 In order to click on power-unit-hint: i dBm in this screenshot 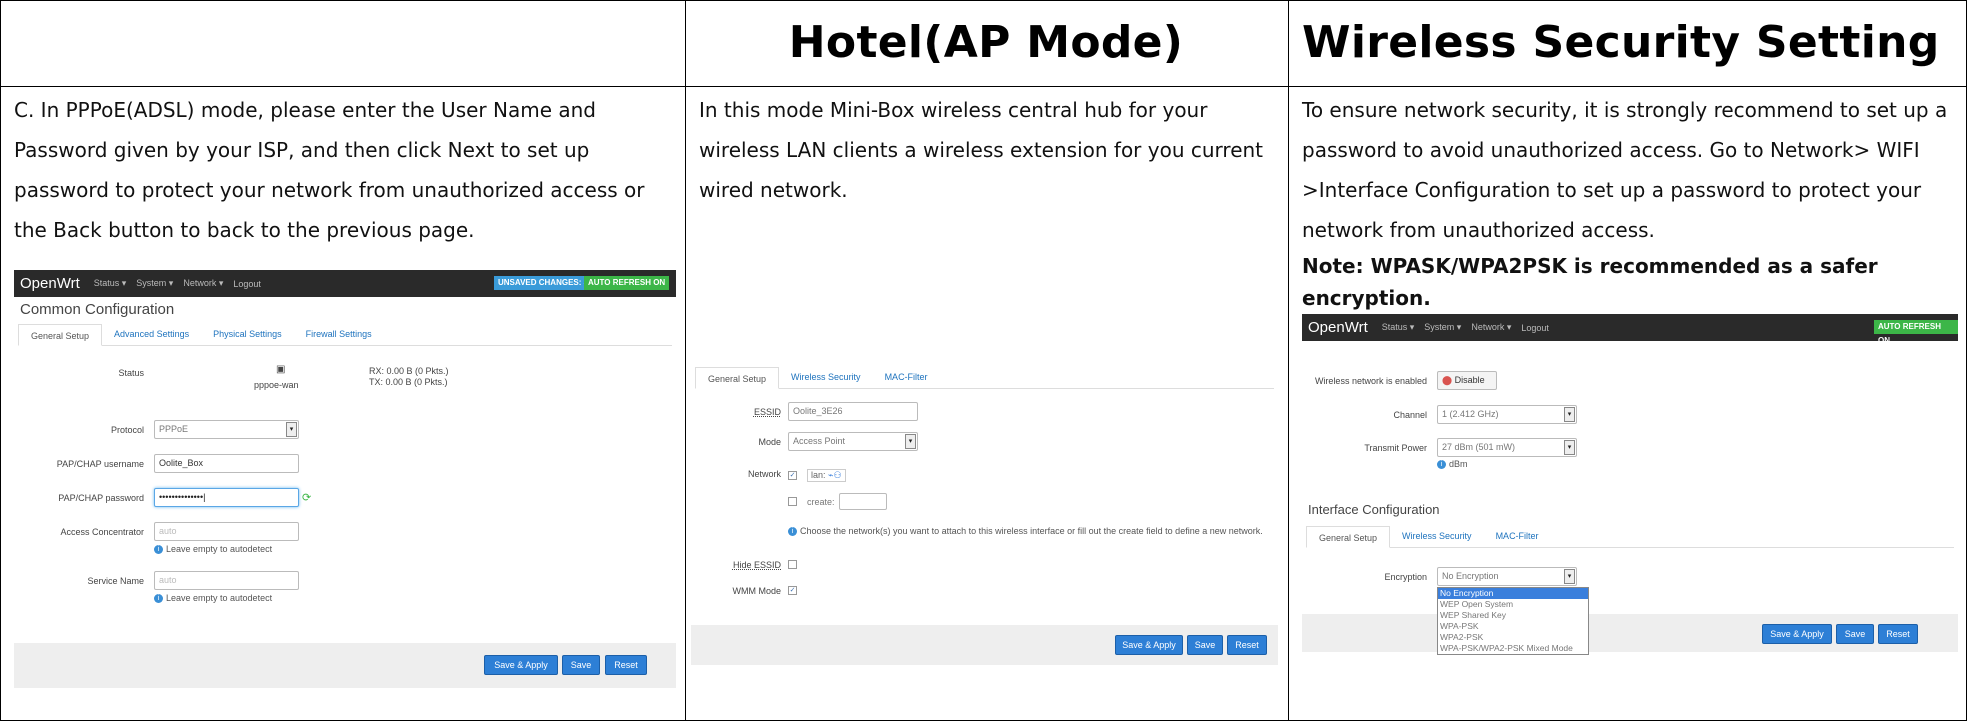, I will do `click(1452, 464)`.